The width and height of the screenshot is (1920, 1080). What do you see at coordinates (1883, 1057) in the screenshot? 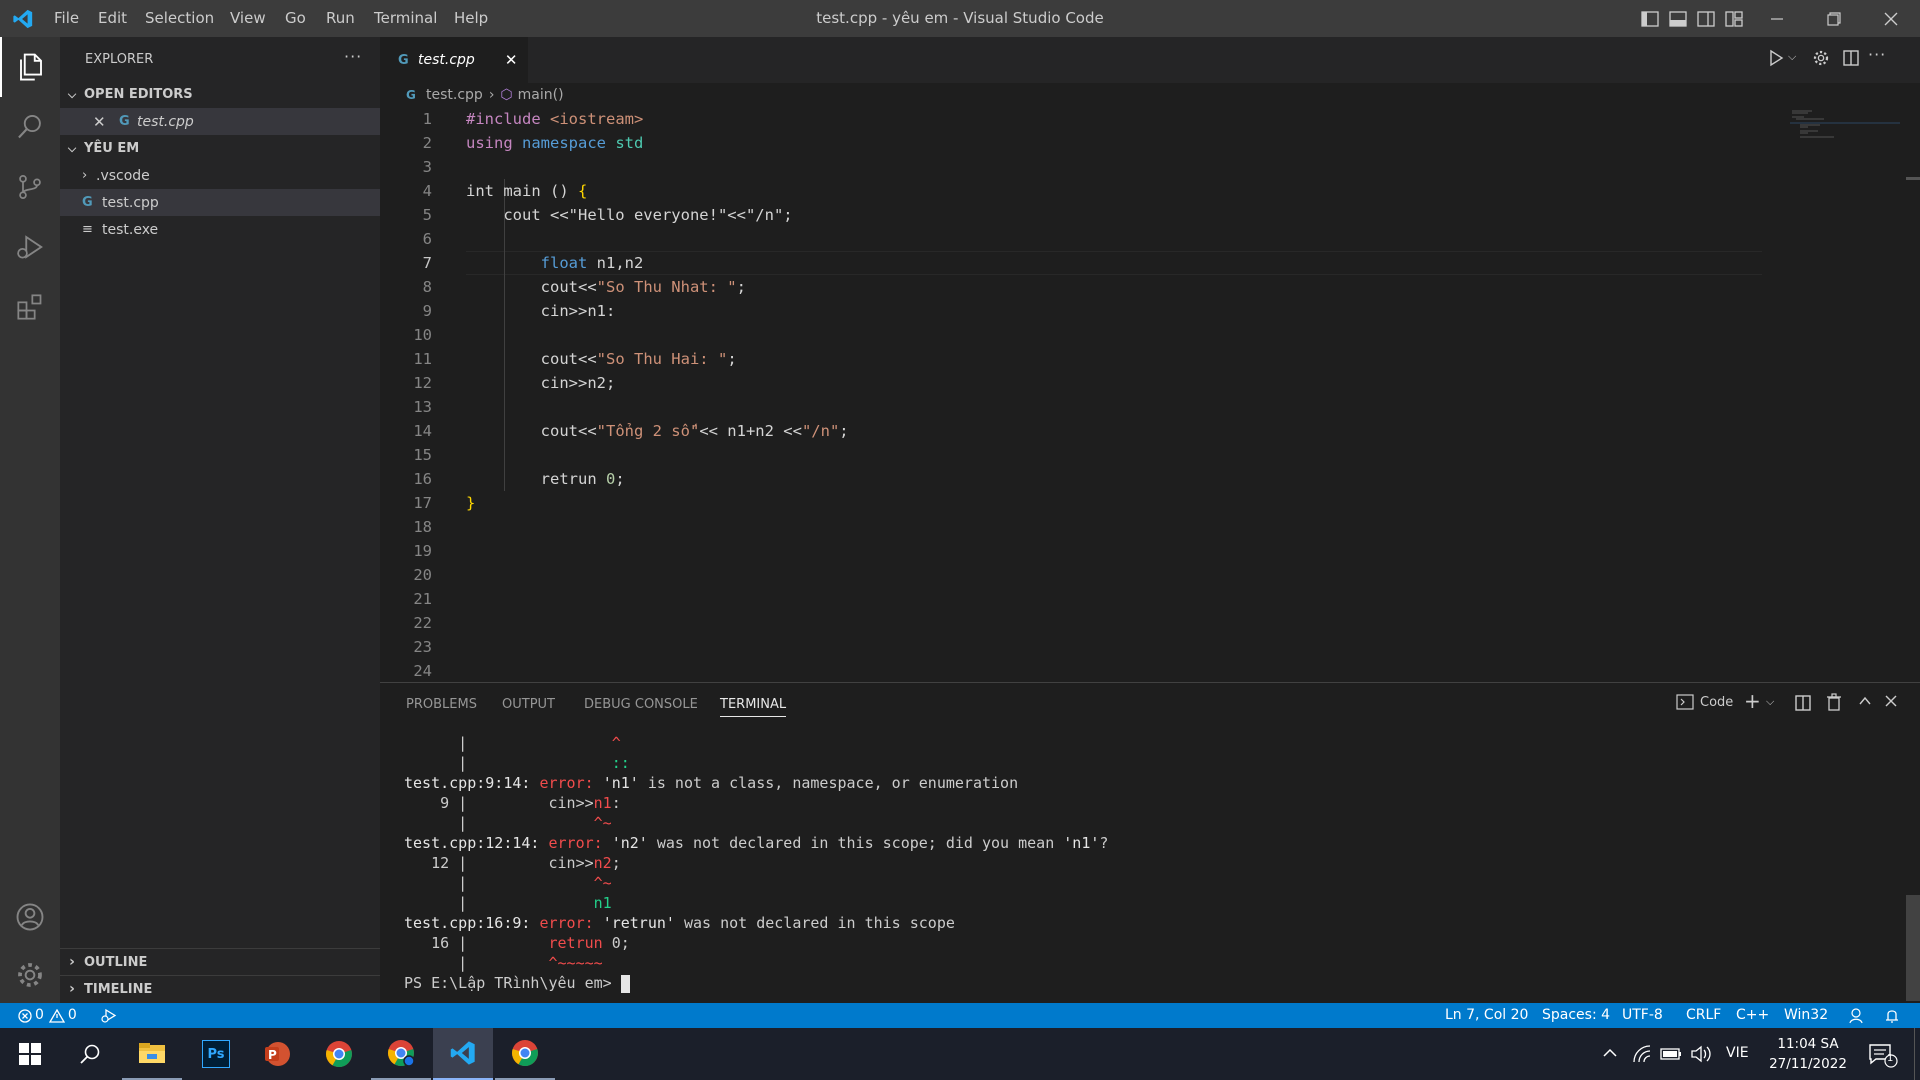
I see `notifications-icon: 1` at bounding box center [1883, 1057].